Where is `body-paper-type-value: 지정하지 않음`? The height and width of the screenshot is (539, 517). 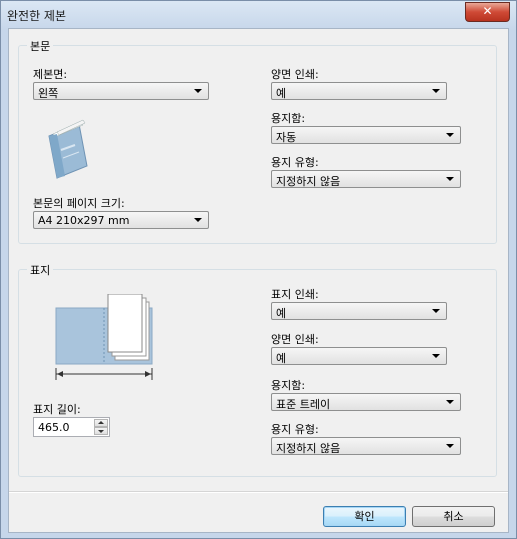 body-paper-type-value: 지정하지 않음 is located at coordinates (308, 181).